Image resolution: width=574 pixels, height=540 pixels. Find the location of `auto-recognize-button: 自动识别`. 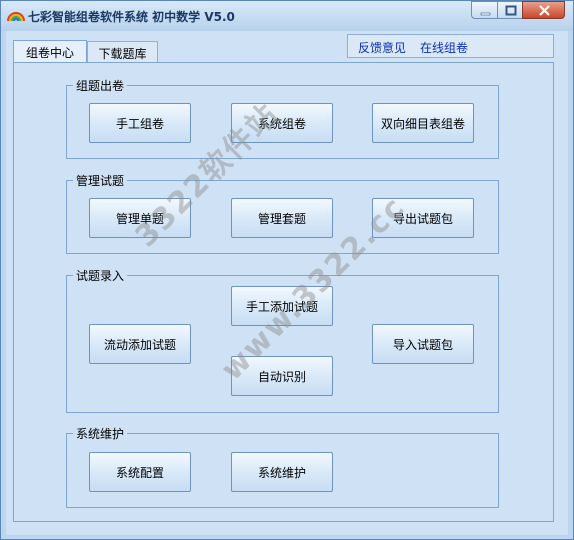

auto-recognize-button: 自动识别 is located at coordinates (282, 376).